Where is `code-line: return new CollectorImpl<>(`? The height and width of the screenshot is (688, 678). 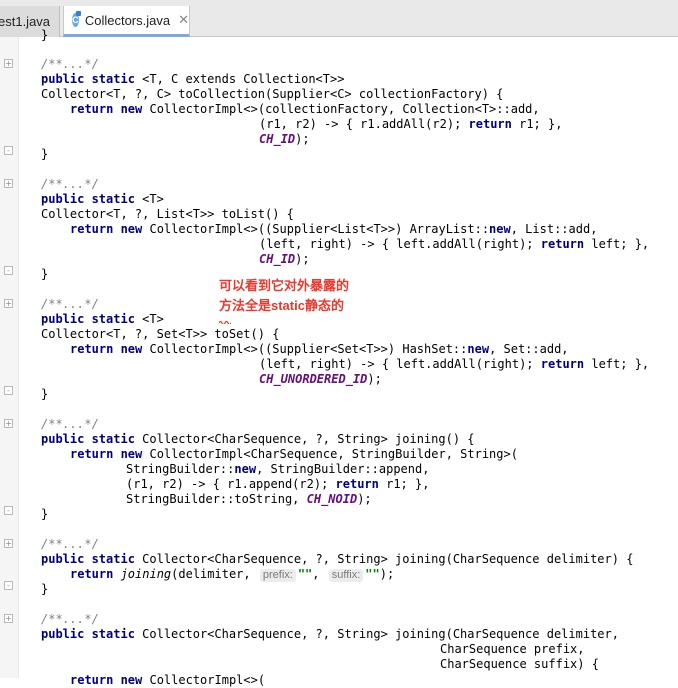
code-line: return new CollectorImpl<>( is located at coordinates (168, 680).